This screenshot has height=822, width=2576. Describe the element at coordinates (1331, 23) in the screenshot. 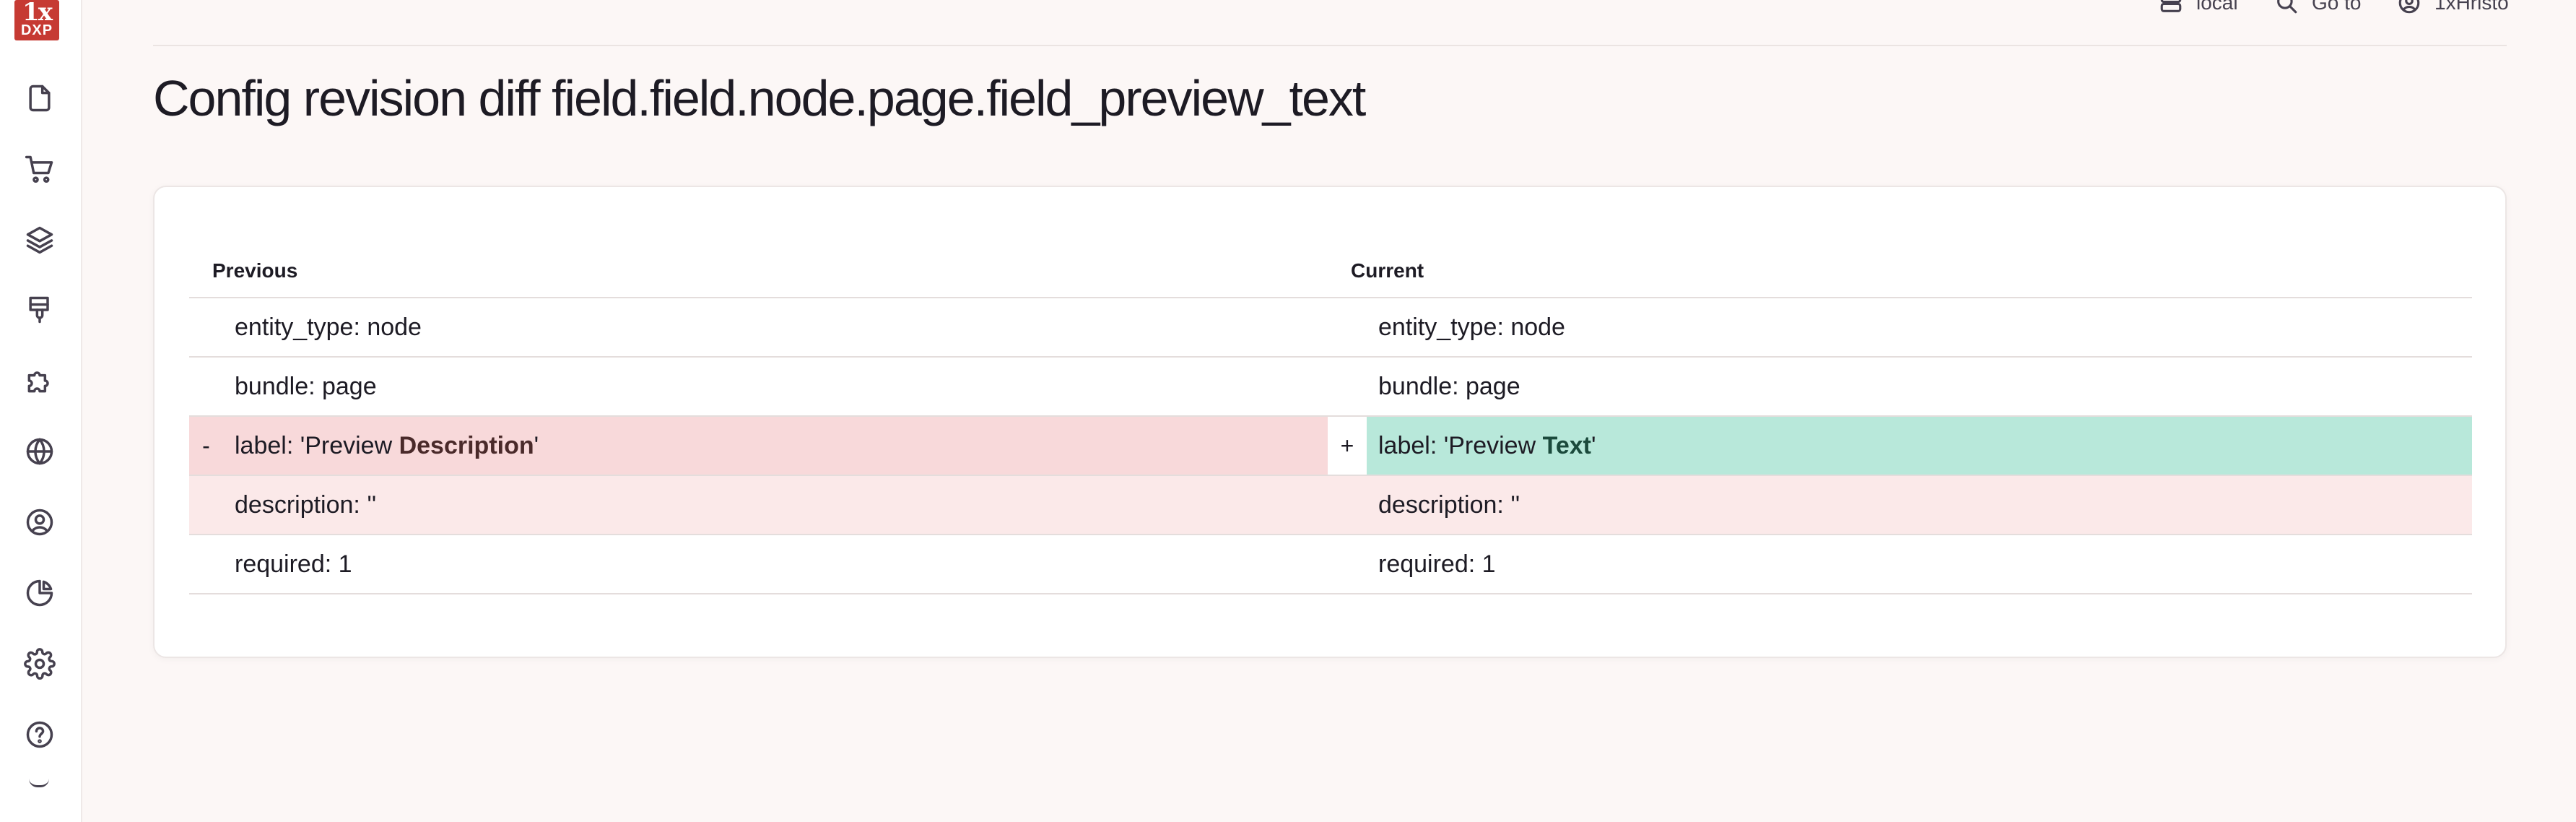

I see `top-toolbar: local Go to 1xHristo` at that location.